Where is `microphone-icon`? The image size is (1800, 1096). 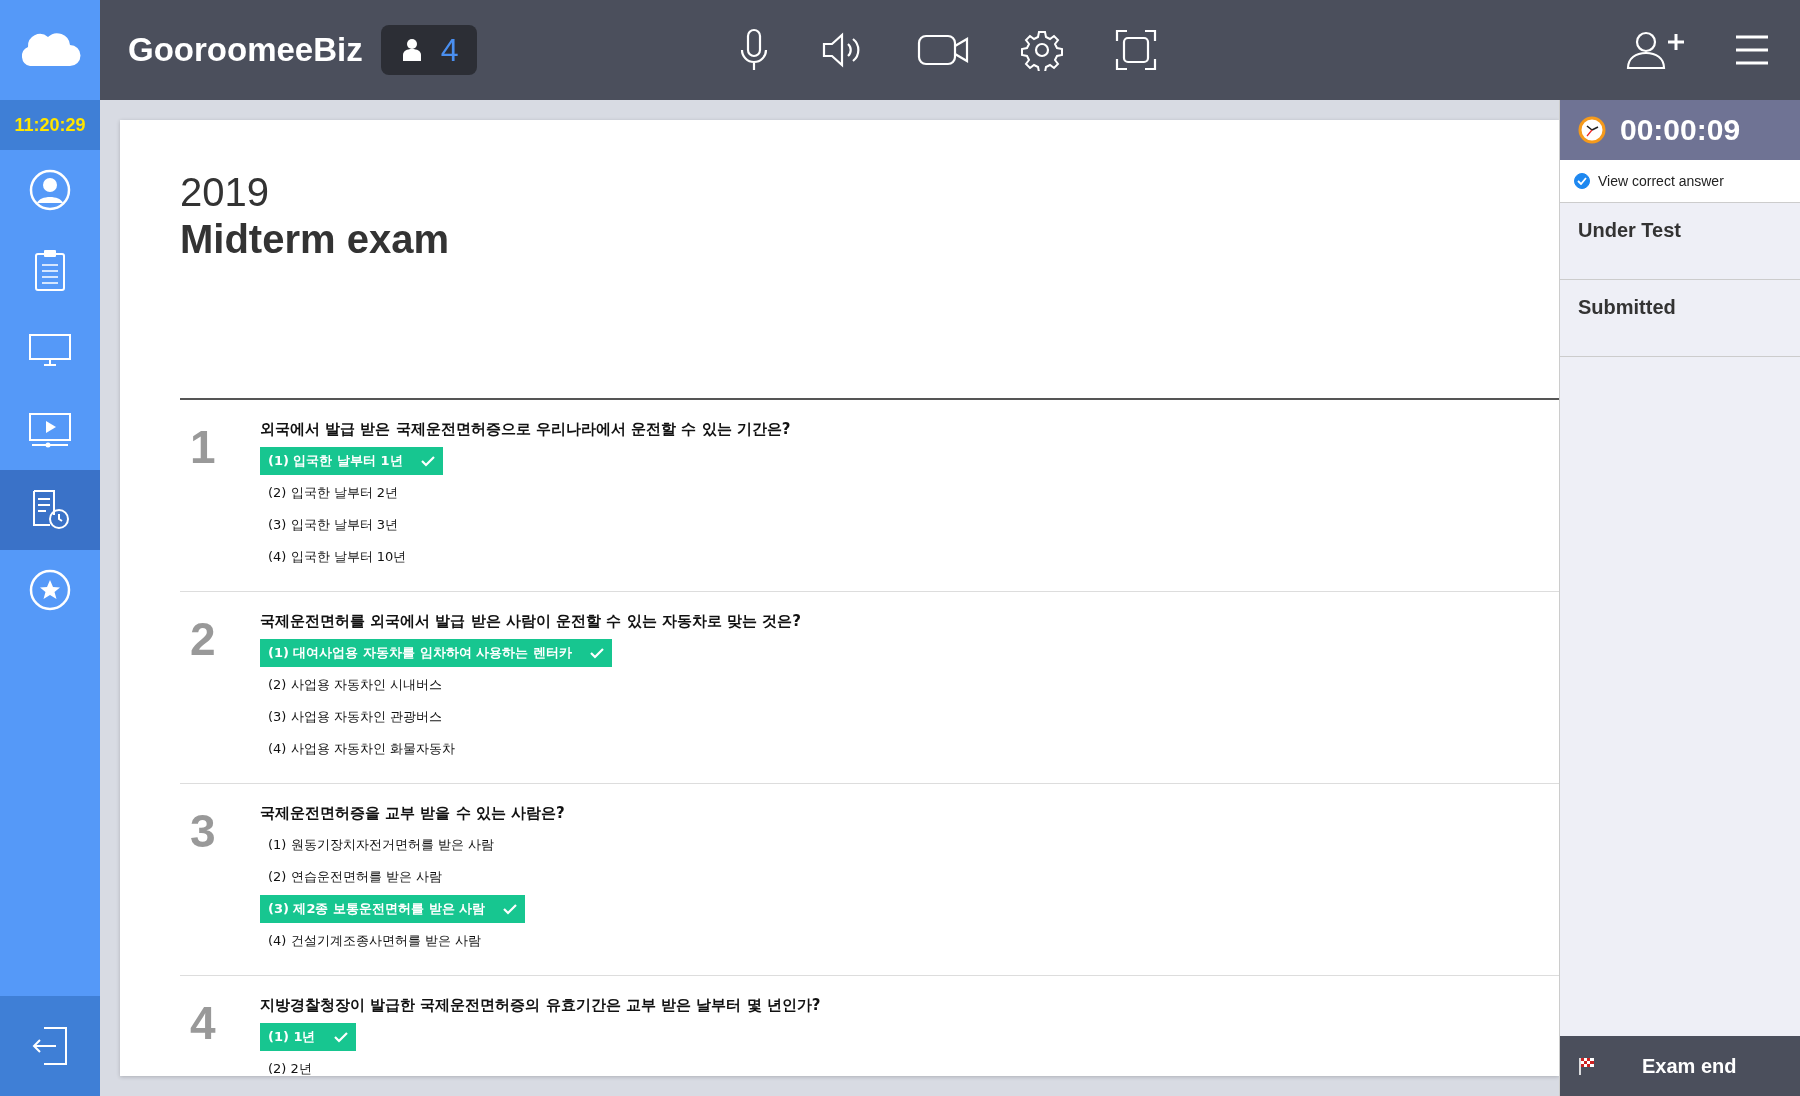 microphone-icon is located at coordinates (753, 50).